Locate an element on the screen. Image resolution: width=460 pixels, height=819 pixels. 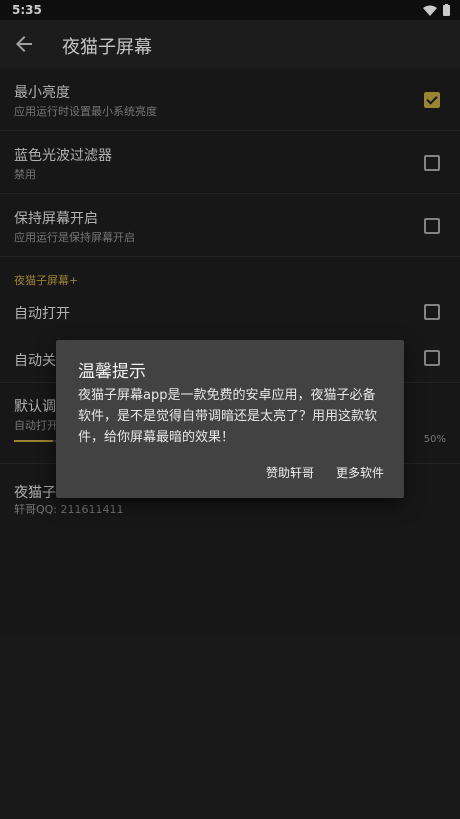
sponsor-button: 赞助轩哥 is located at coordinates (290, 472).